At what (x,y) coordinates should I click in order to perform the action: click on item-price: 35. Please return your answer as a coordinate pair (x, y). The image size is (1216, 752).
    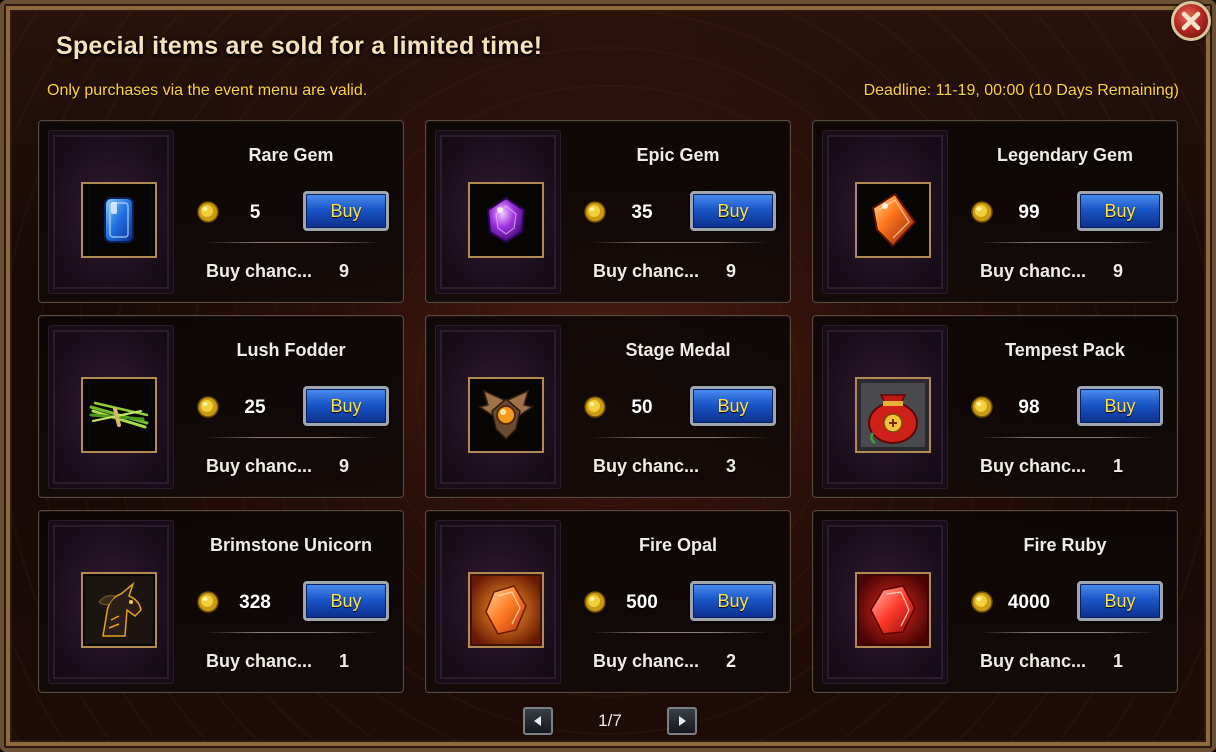
    Looking at the image, I should click on (642, 212).